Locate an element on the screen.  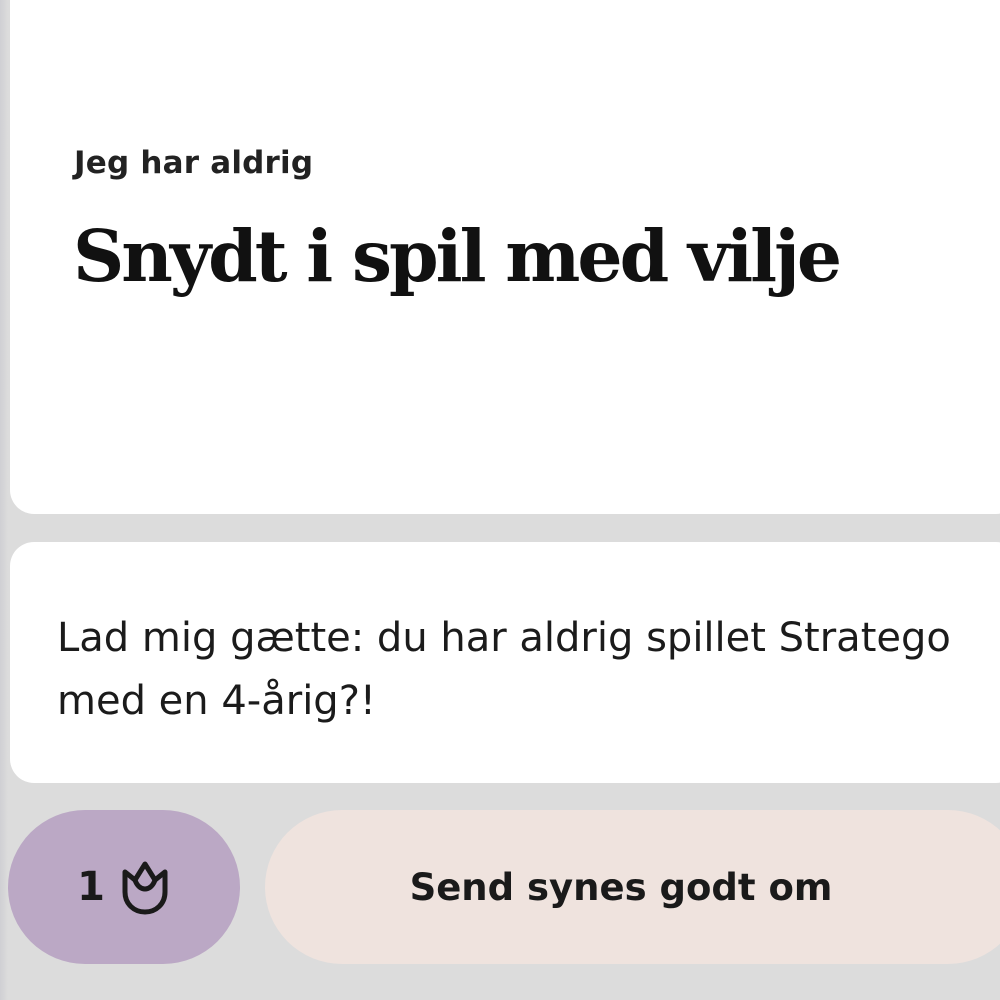
like-counter-button: 1 is located at coordinates (124, 887).